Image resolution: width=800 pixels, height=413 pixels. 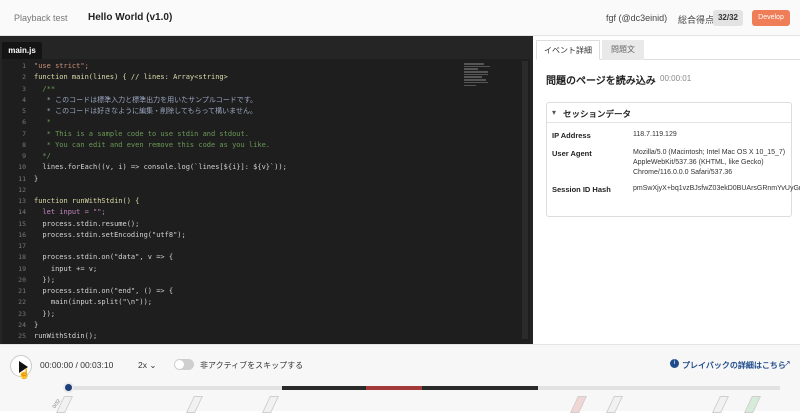 I want to click on line-number: 21, so click(x=22, y=291).